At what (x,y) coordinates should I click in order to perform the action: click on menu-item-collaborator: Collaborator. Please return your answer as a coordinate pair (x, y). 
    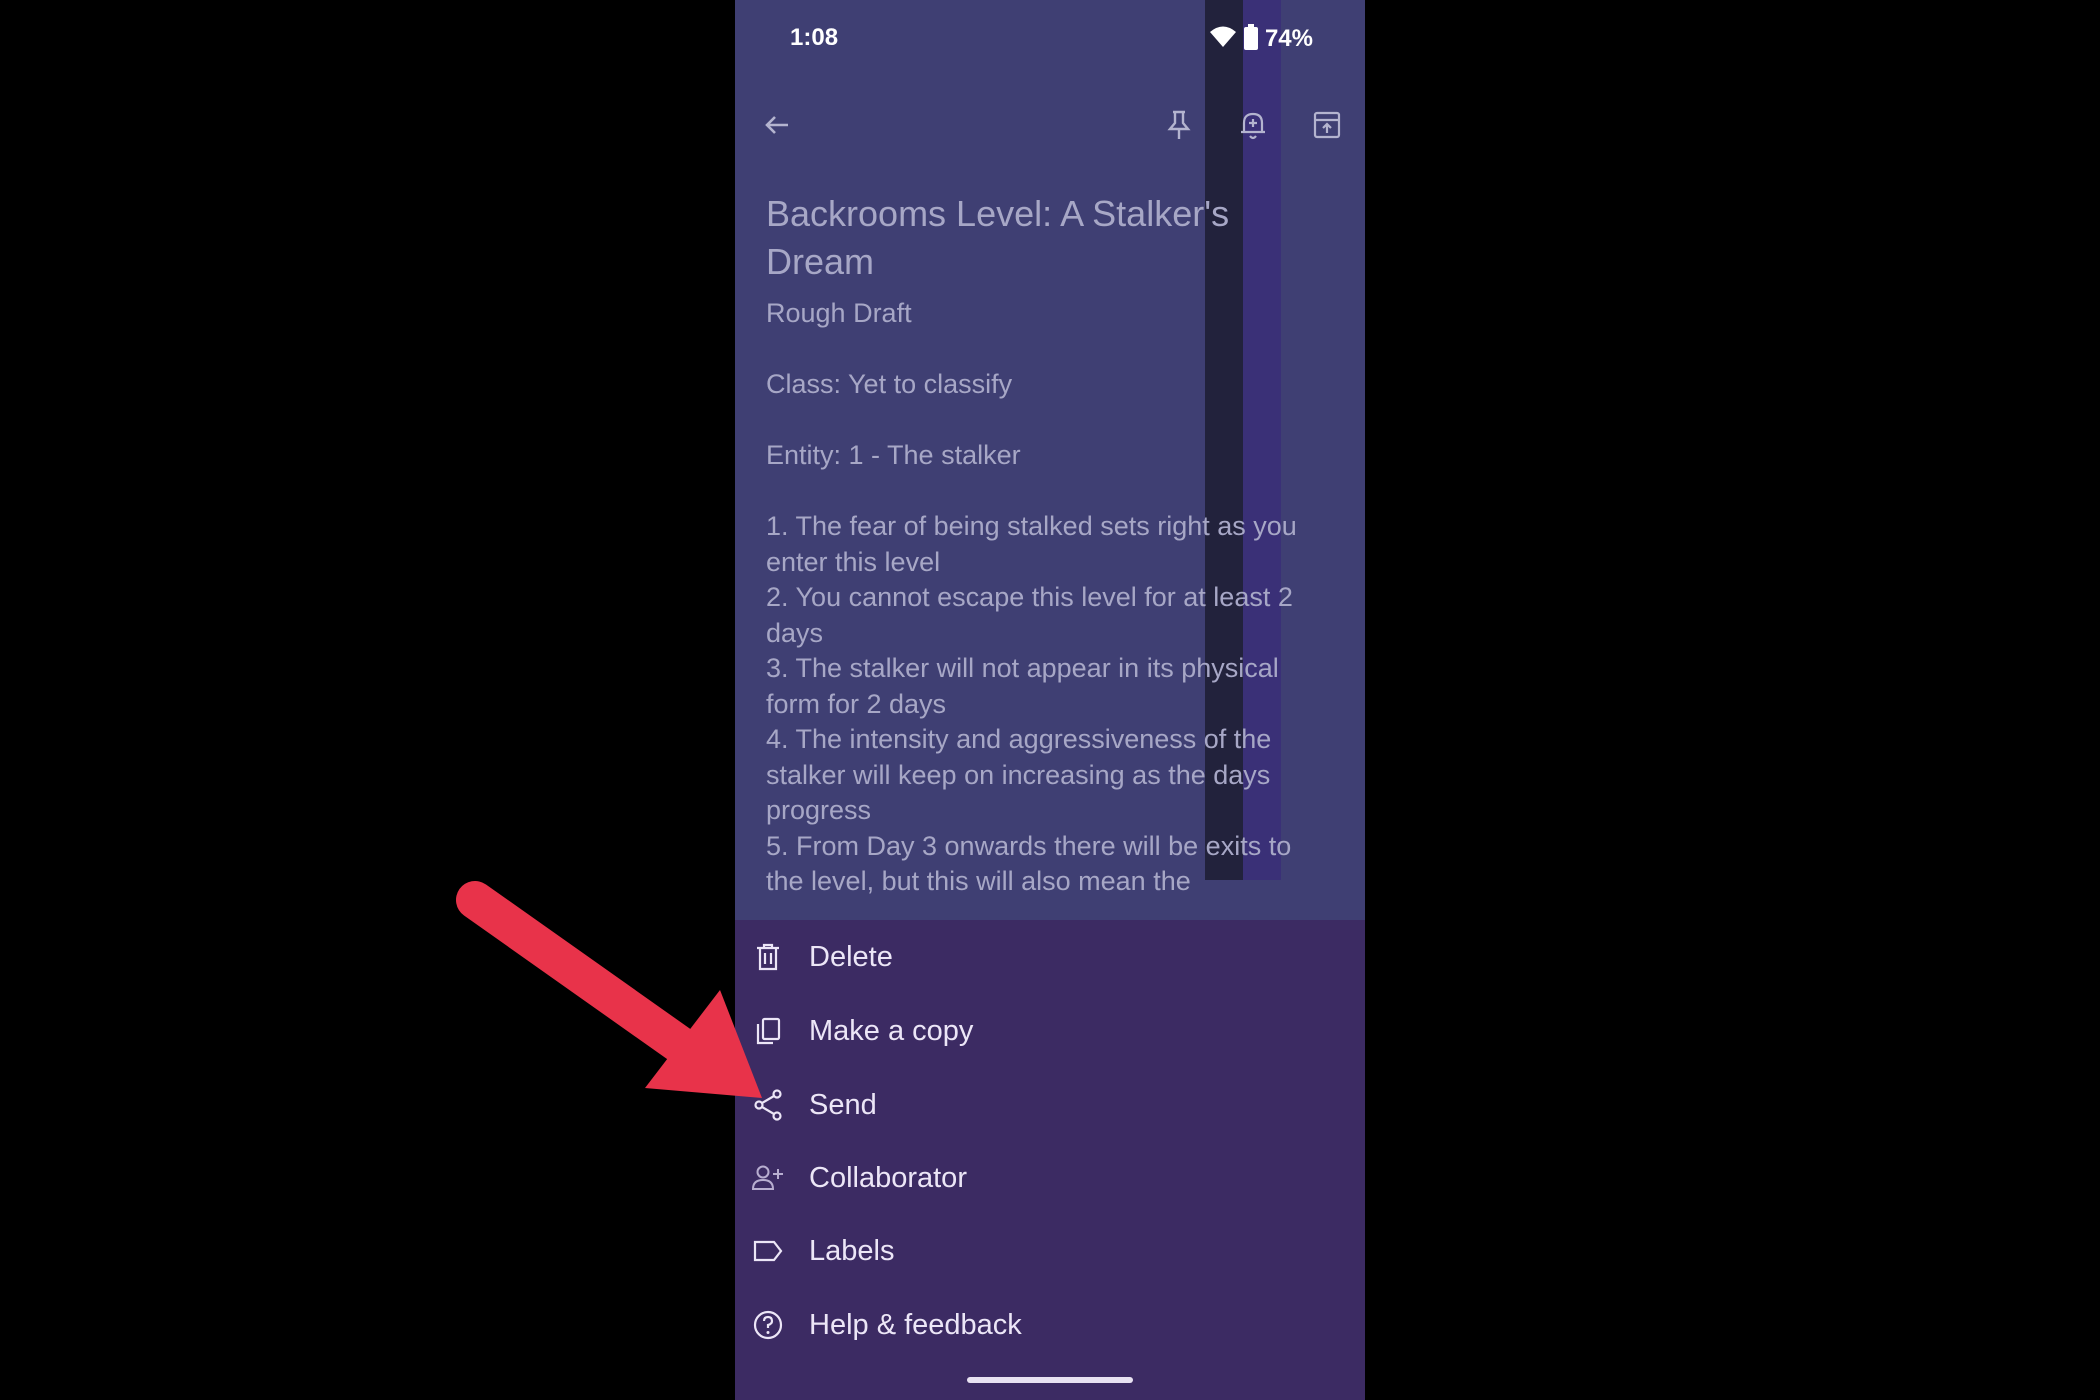
    Looking at the image, I should click on (1050, 1178).